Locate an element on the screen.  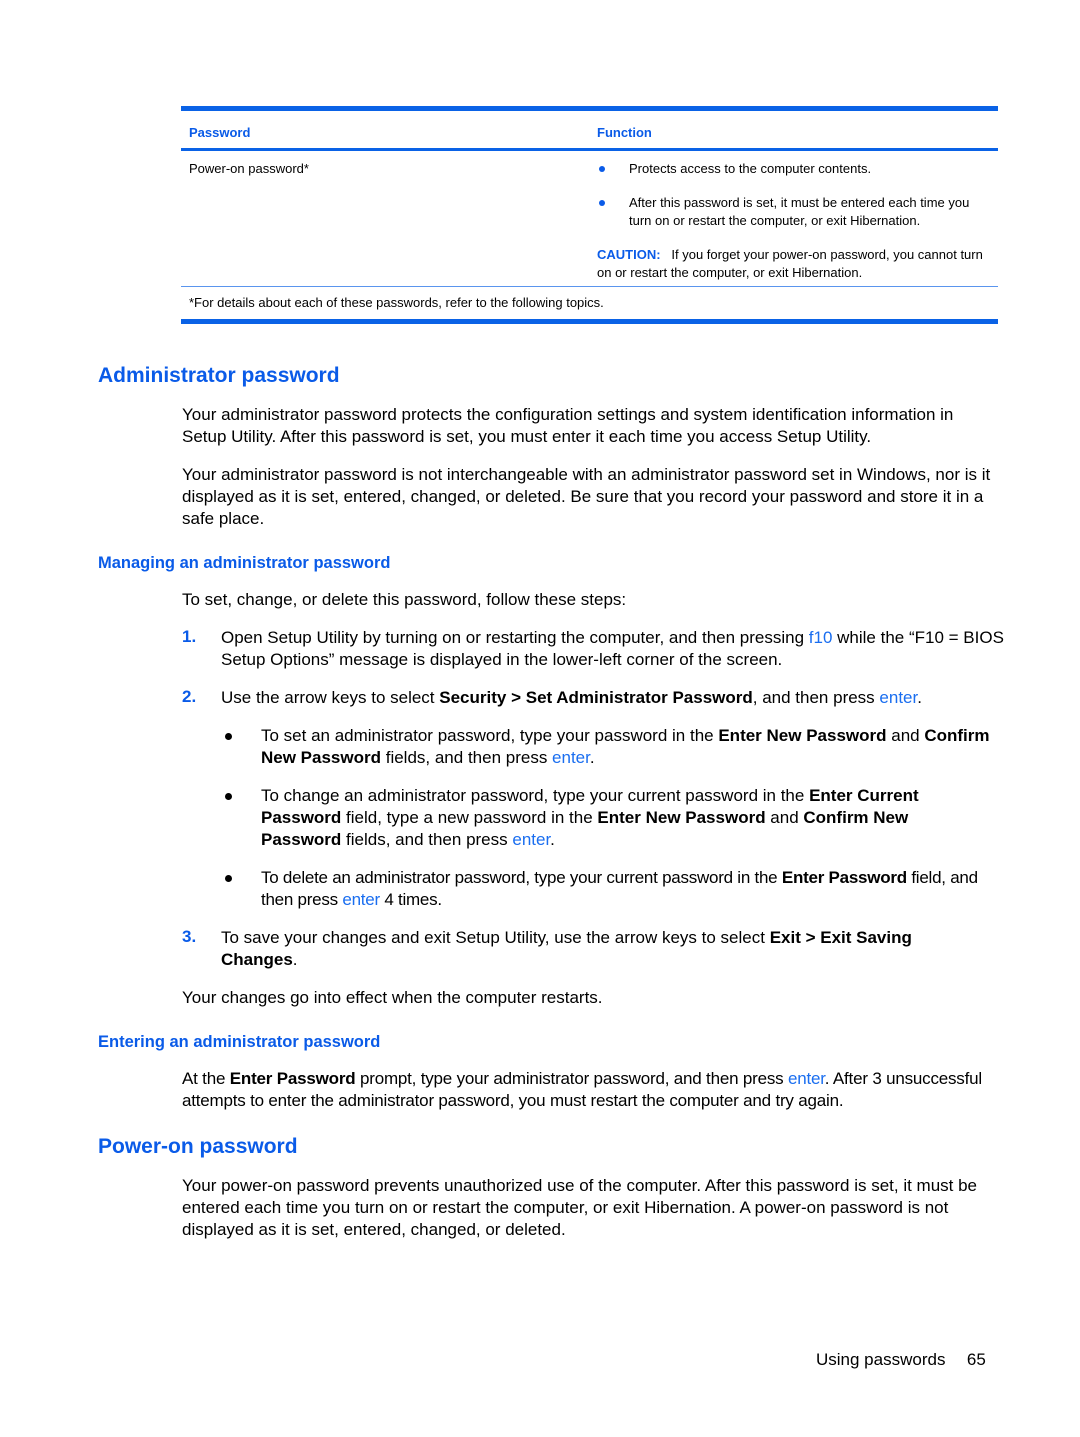
page-footer: Using passwords 65 is located at coordinates (901, 1360).